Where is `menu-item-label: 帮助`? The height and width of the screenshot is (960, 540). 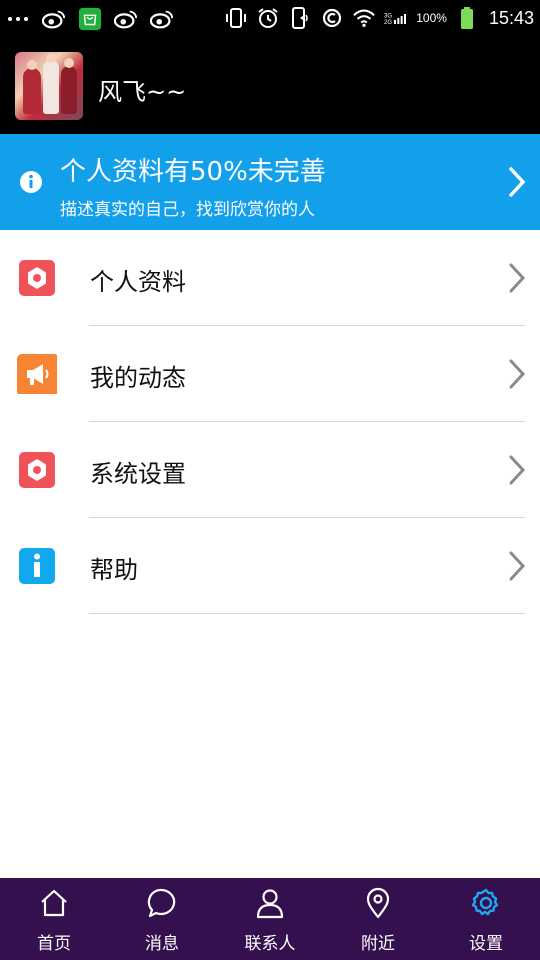
menu-item-label: 帮助 is located at coordinates (114, 570).